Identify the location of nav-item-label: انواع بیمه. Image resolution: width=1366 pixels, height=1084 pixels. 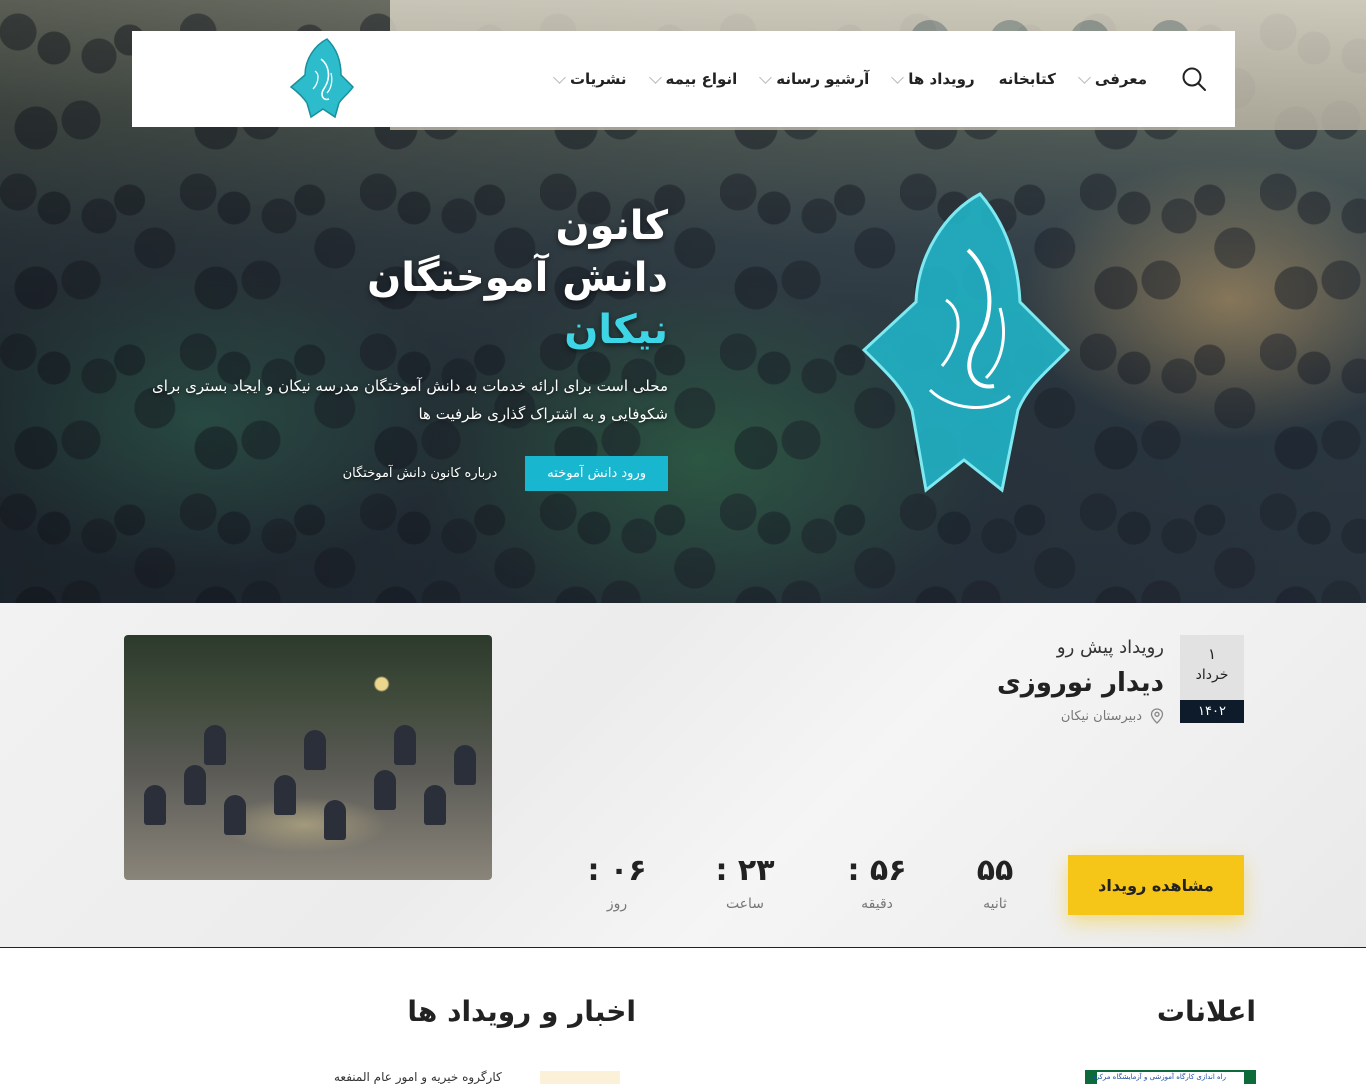
(701, 79).